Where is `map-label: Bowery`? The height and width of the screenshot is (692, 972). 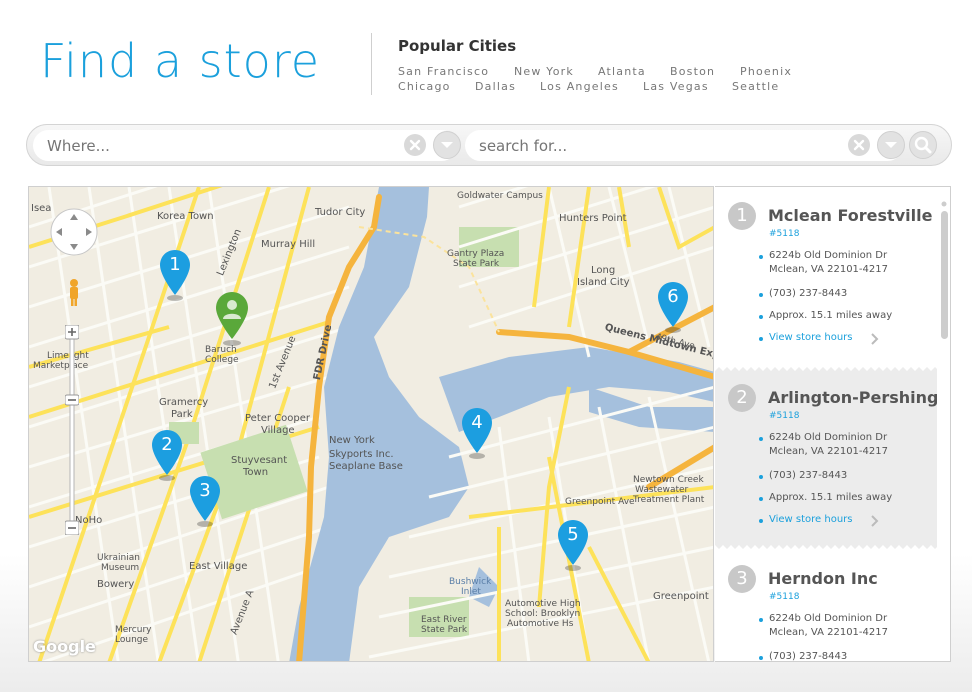 map-label: Bowery is located at coordinates (116, 584).